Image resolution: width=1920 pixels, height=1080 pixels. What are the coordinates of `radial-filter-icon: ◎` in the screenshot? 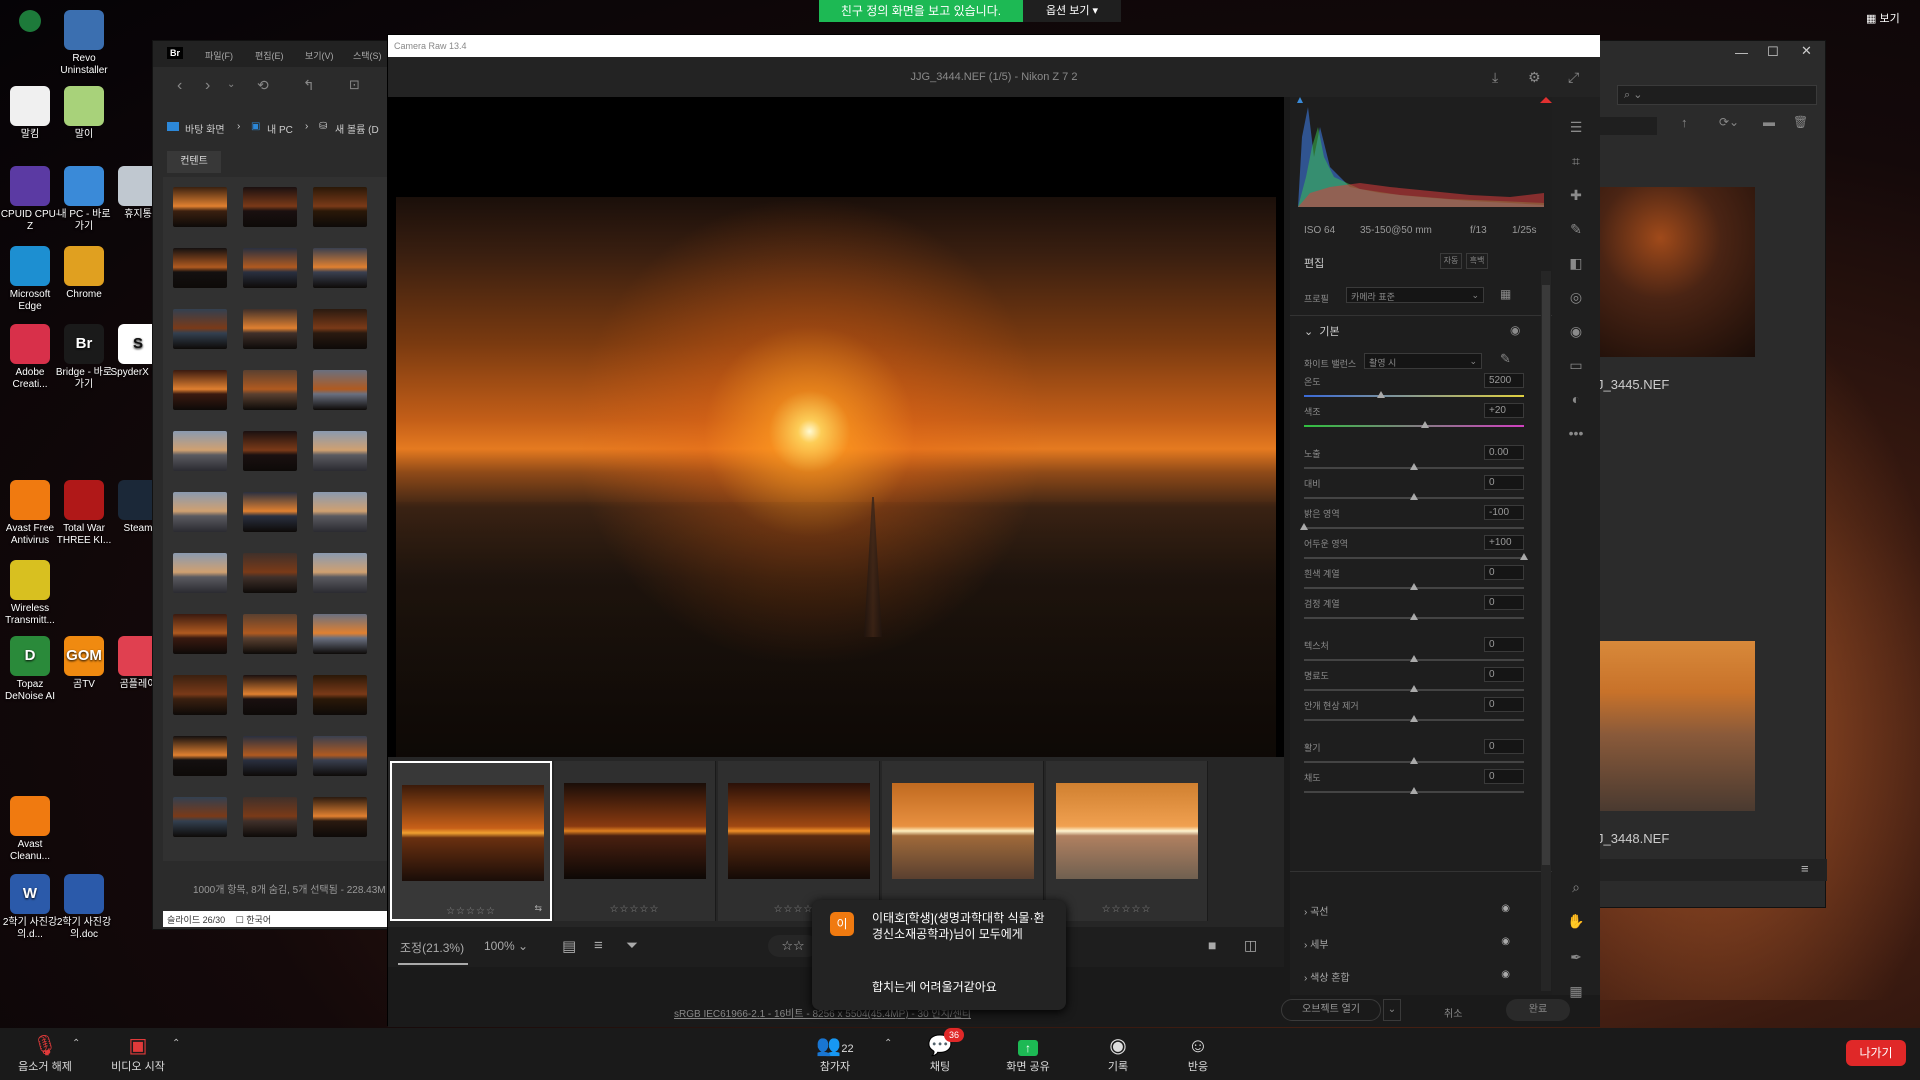 It's located at (1576, 297).